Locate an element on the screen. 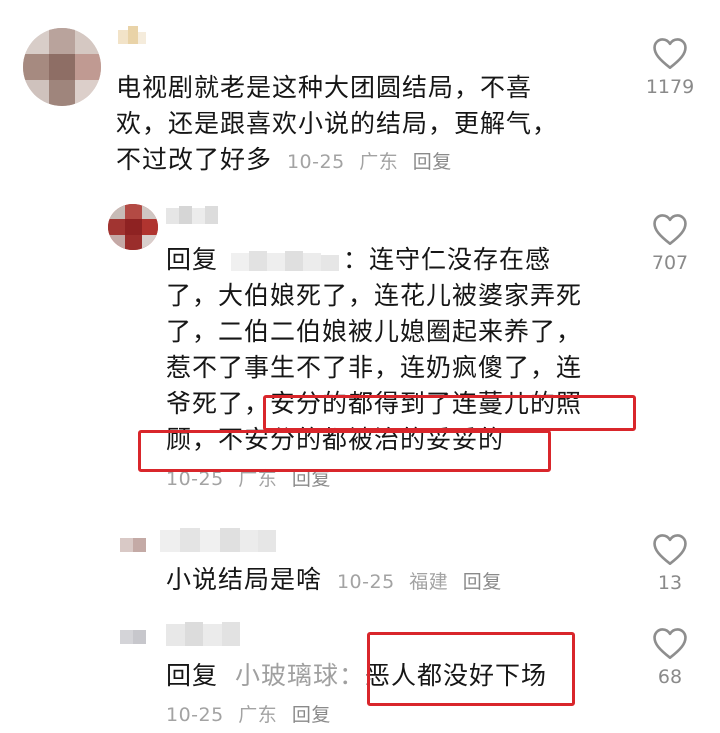  comment-line: 欢，还是跟喜欢小说的结局，更解气， is located at coordinates (337, 123).